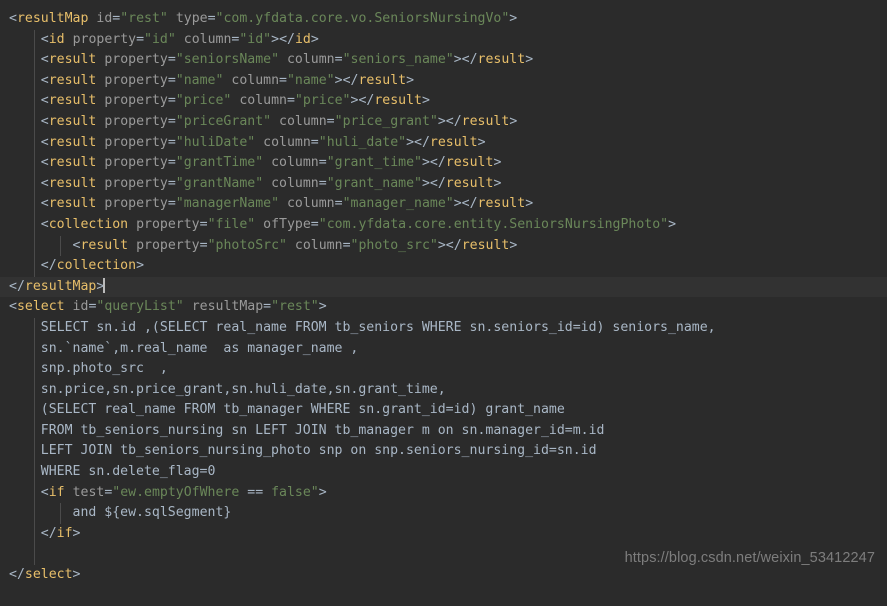 Image resolution: width=887 pixels, height=606 pixels. Describe the element at coordinates (443, 472) in the screenshot. I see `code-line: WHERE sn.delete_flag=0` at that location.